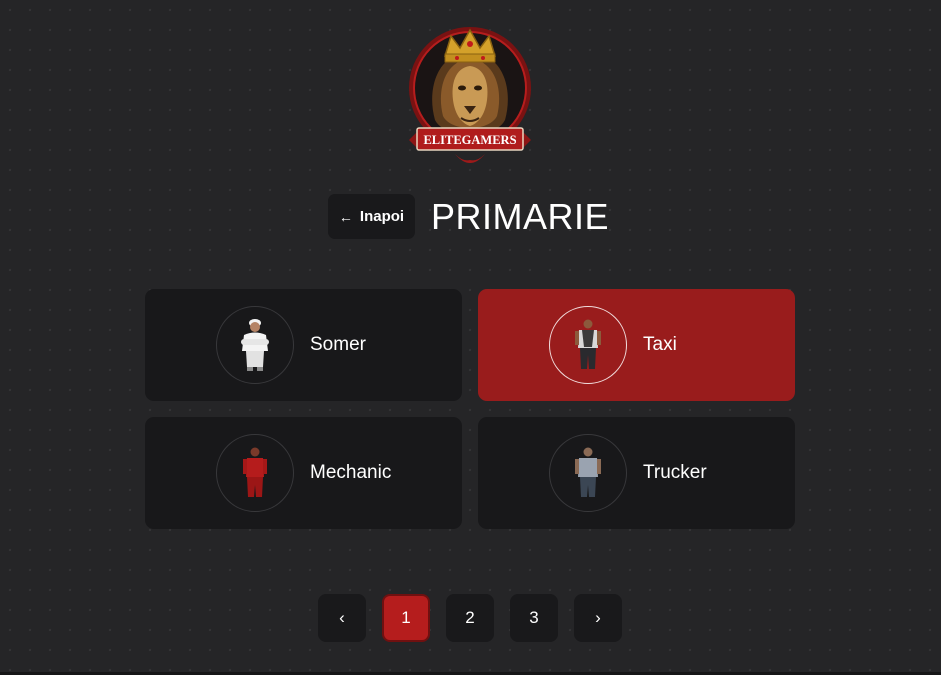 This screenshot has width=941, height=675. What do you see at coordinates (303, 473) in the screenshot?
I see `job-card-mechanic: Mechanic` at bounding box center [303, 473].